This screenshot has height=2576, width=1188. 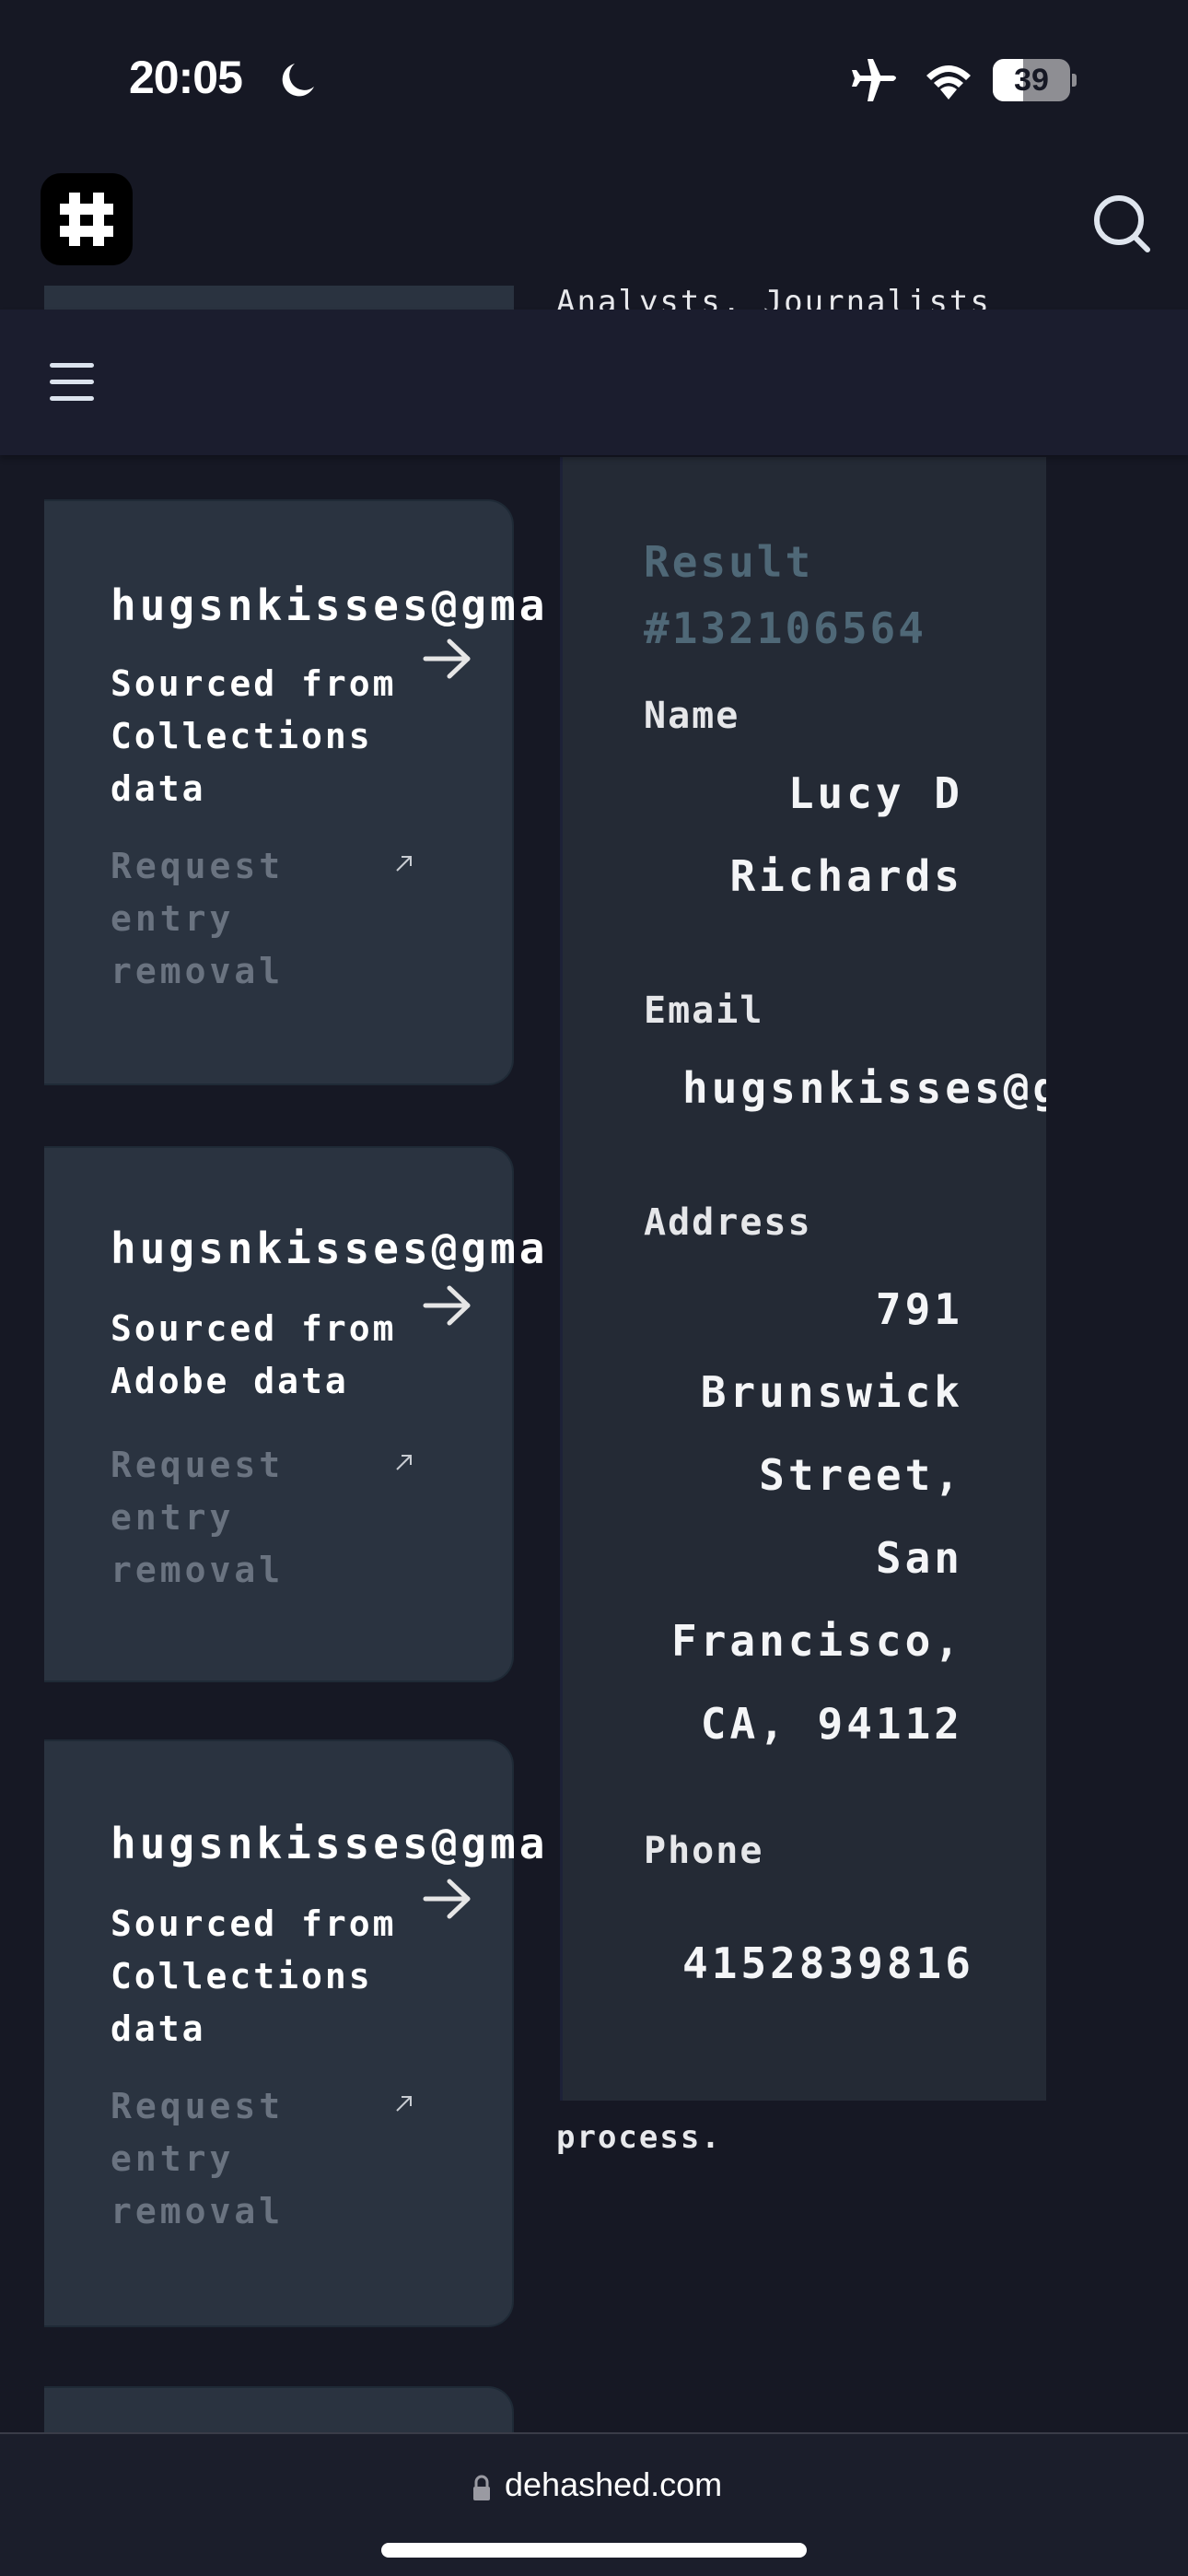 I want to click on name-label: Name, so click(x=692, y=716).